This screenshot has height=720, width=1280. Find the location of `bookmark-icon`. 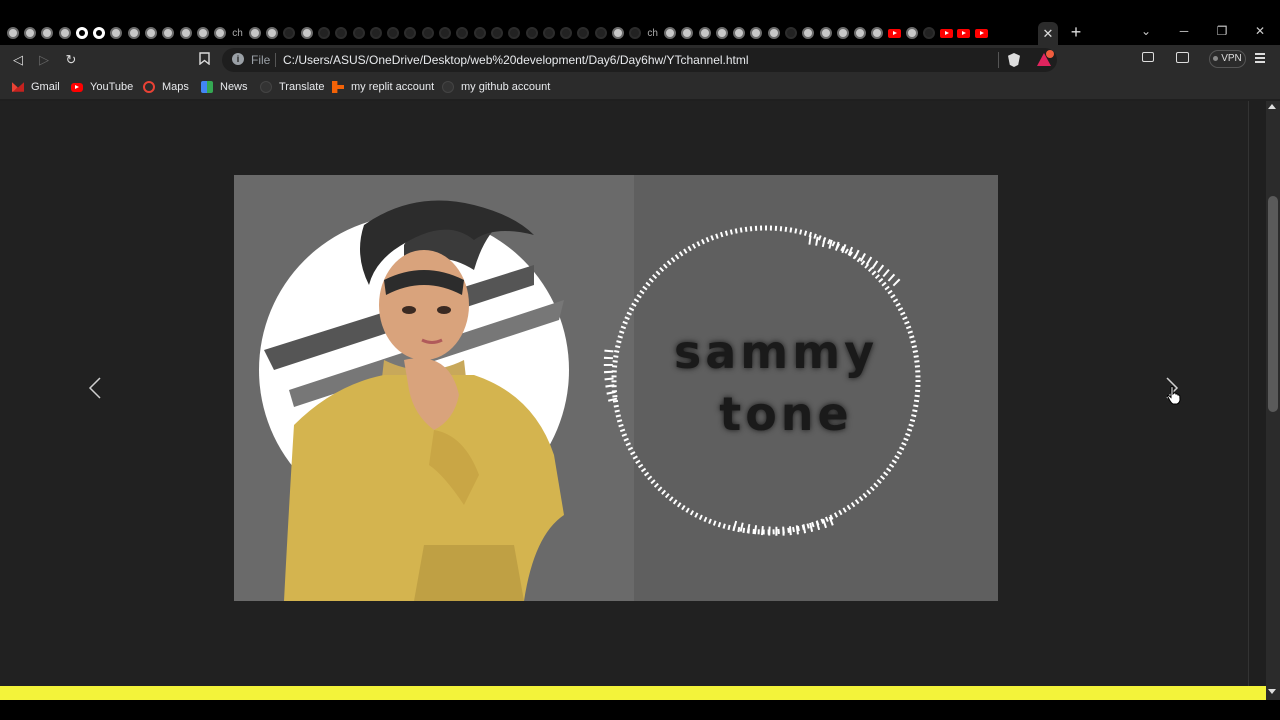

bookmark-icon is located at coordinates (204, 60).